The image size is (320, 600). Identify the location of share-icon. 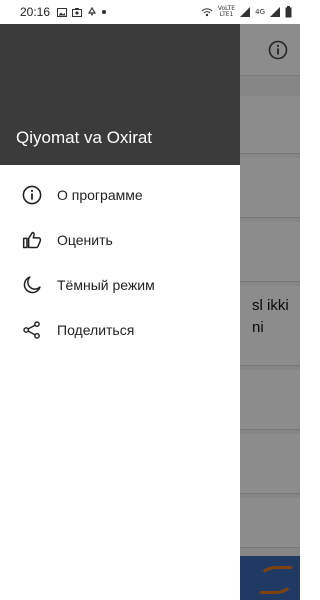
(32, 330).